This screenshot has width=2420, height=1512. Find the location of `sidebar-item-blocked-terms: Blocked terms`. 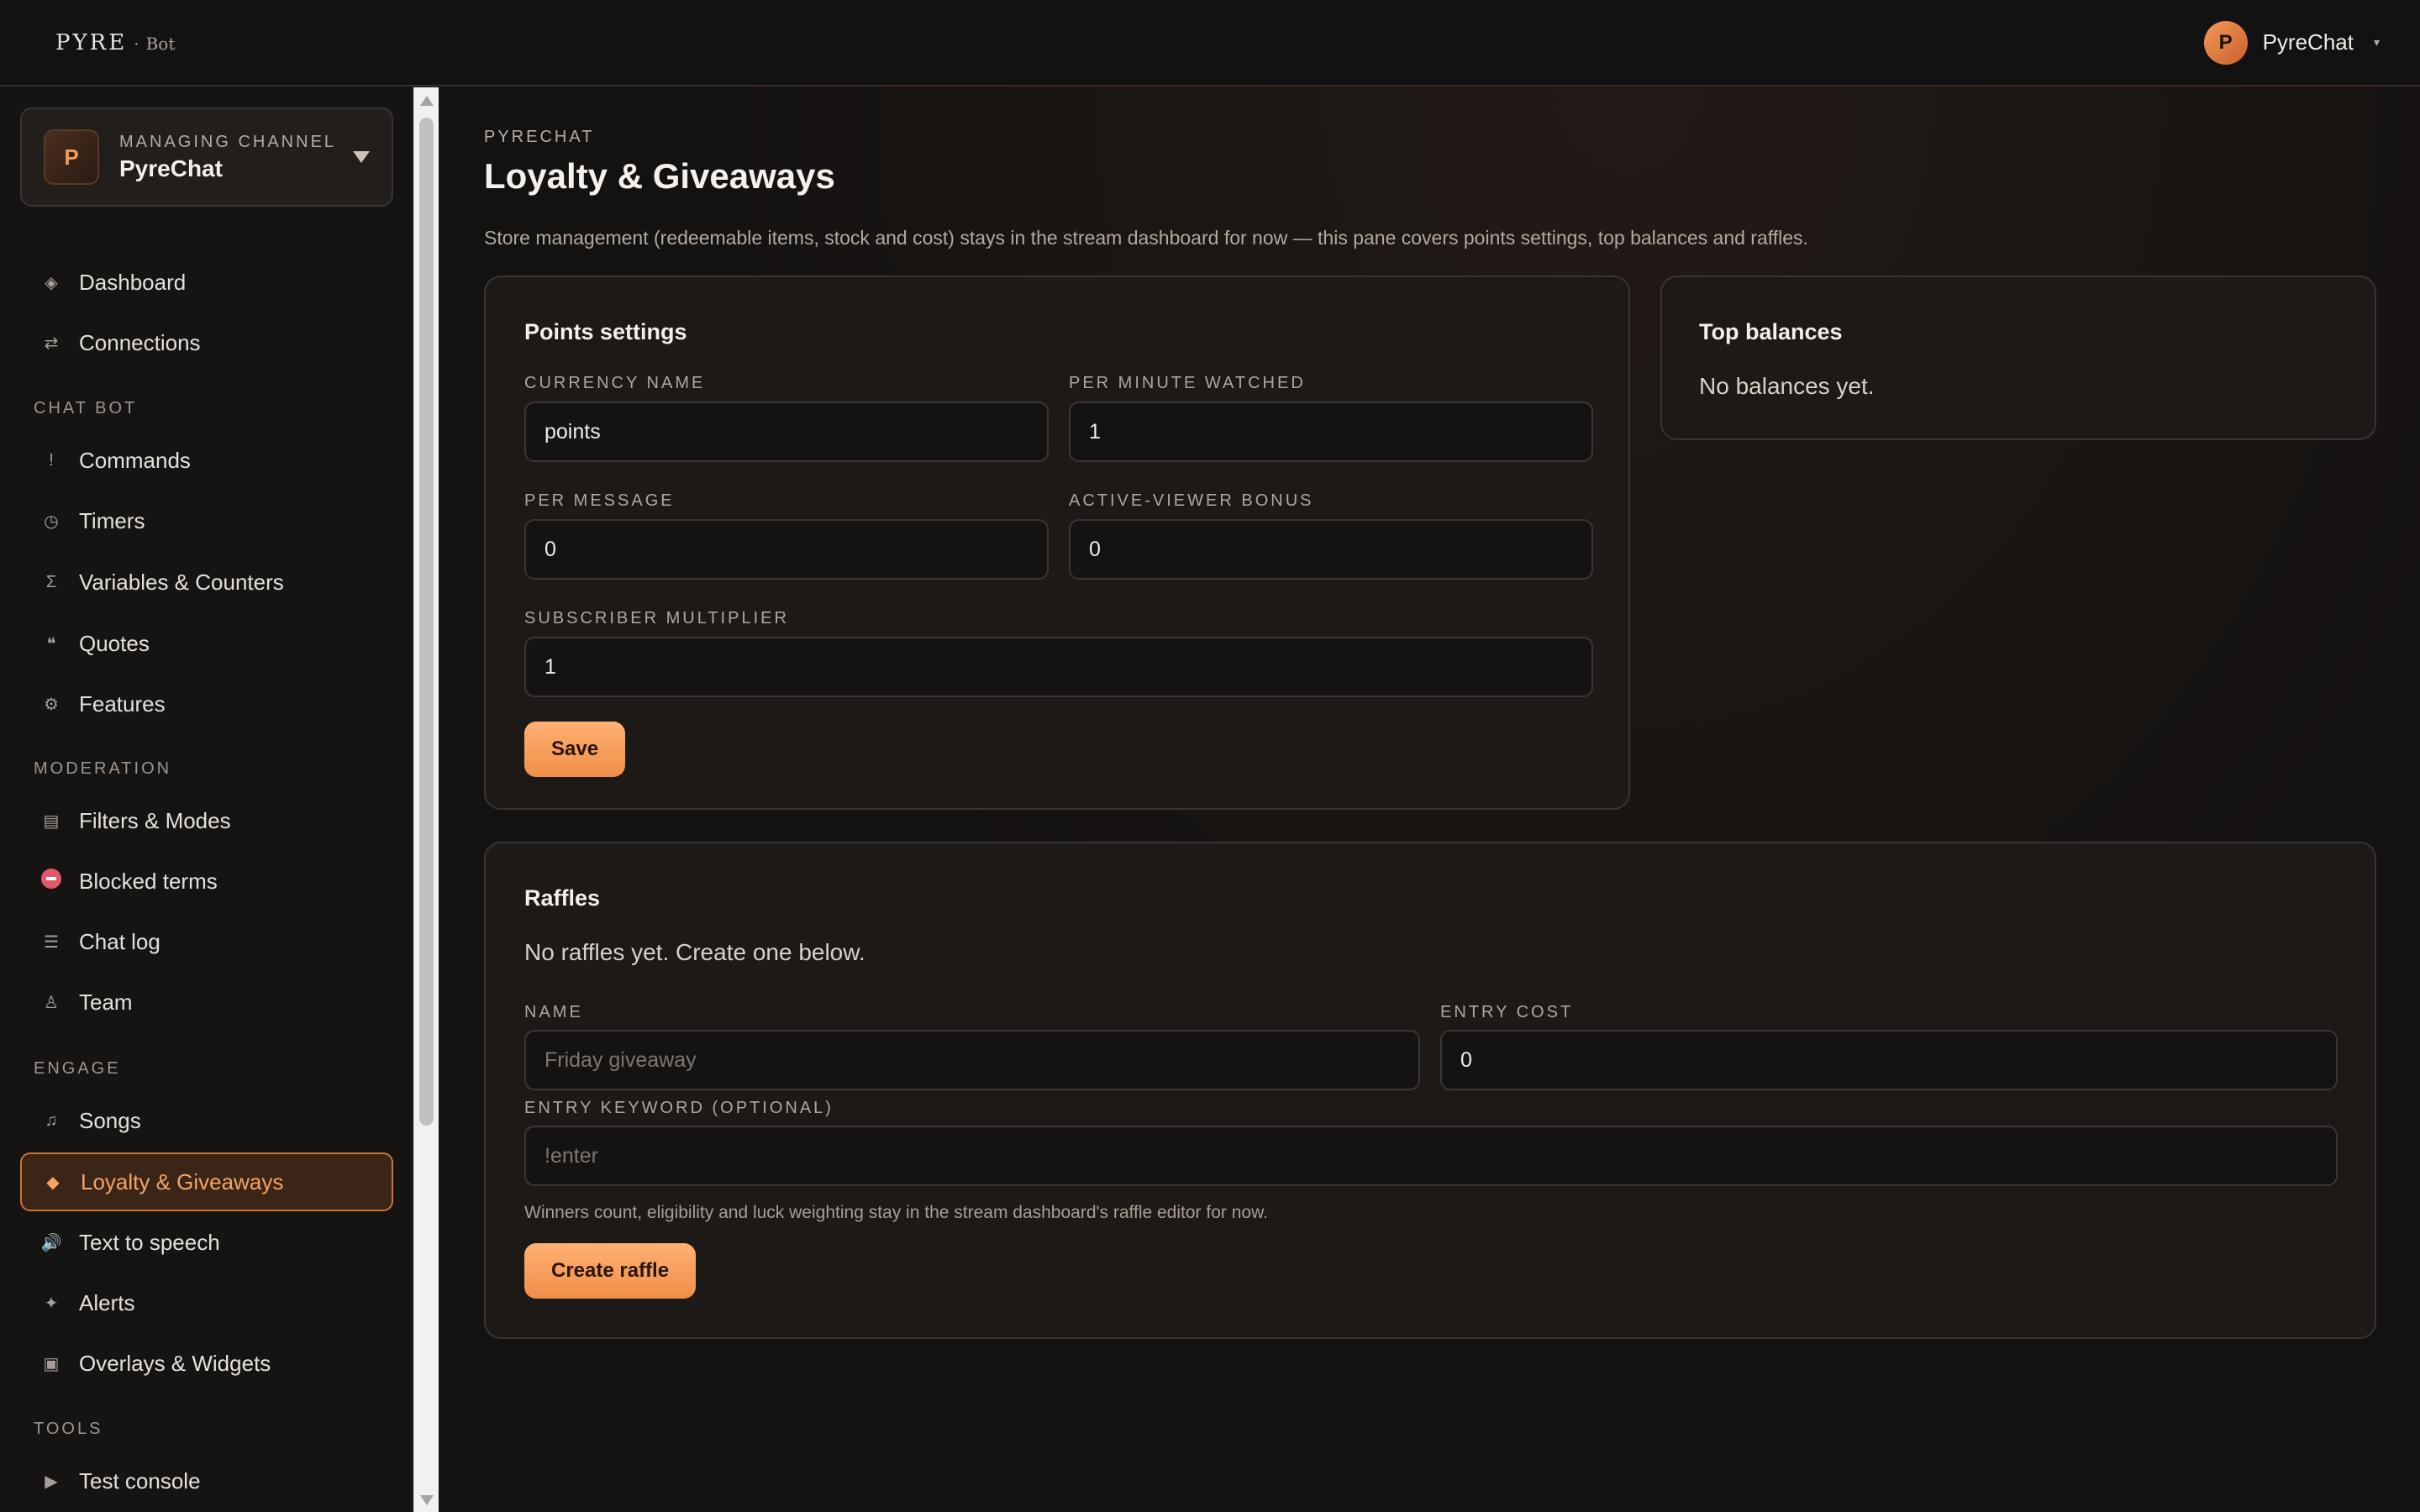

sidebar-item-blocked-terms: Blocked terms is located at coordinates (206, 881).